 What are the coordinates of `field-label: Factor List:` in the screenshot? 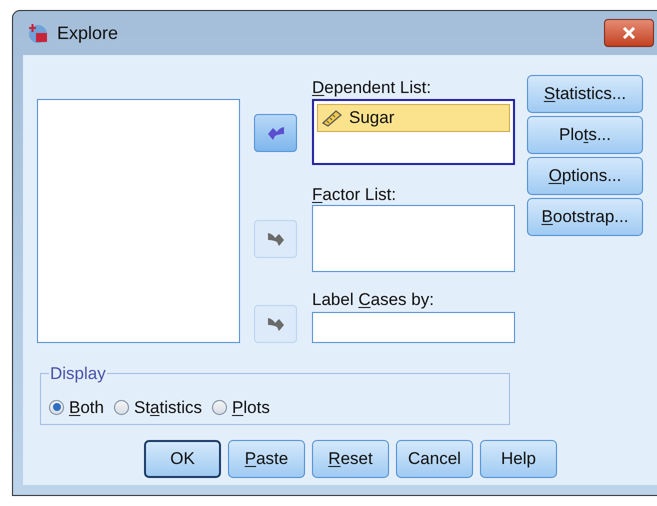 It's located at (355, 194).